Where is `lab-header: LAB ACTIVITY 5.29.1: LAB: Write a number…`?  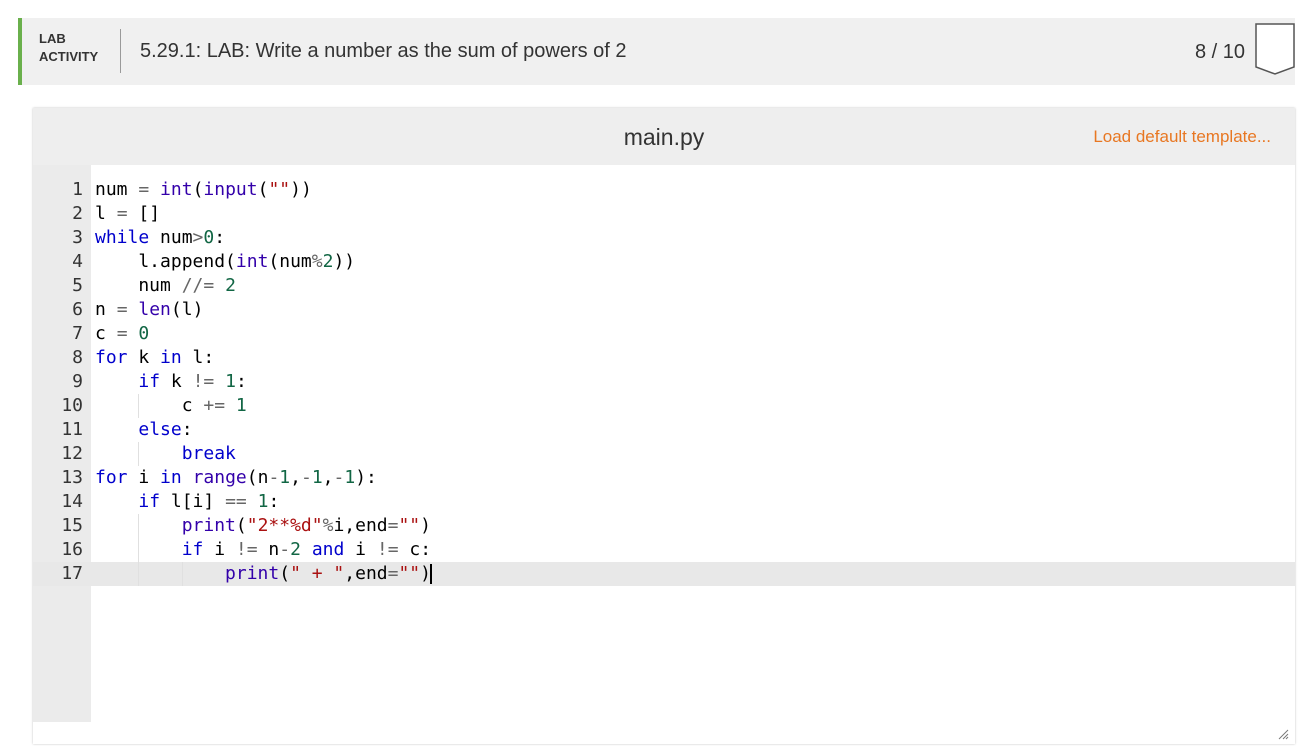
lab-header: LAB ACTIVITY 5.29.1: LAB: Write a number… is located at coordinates (656, 51).